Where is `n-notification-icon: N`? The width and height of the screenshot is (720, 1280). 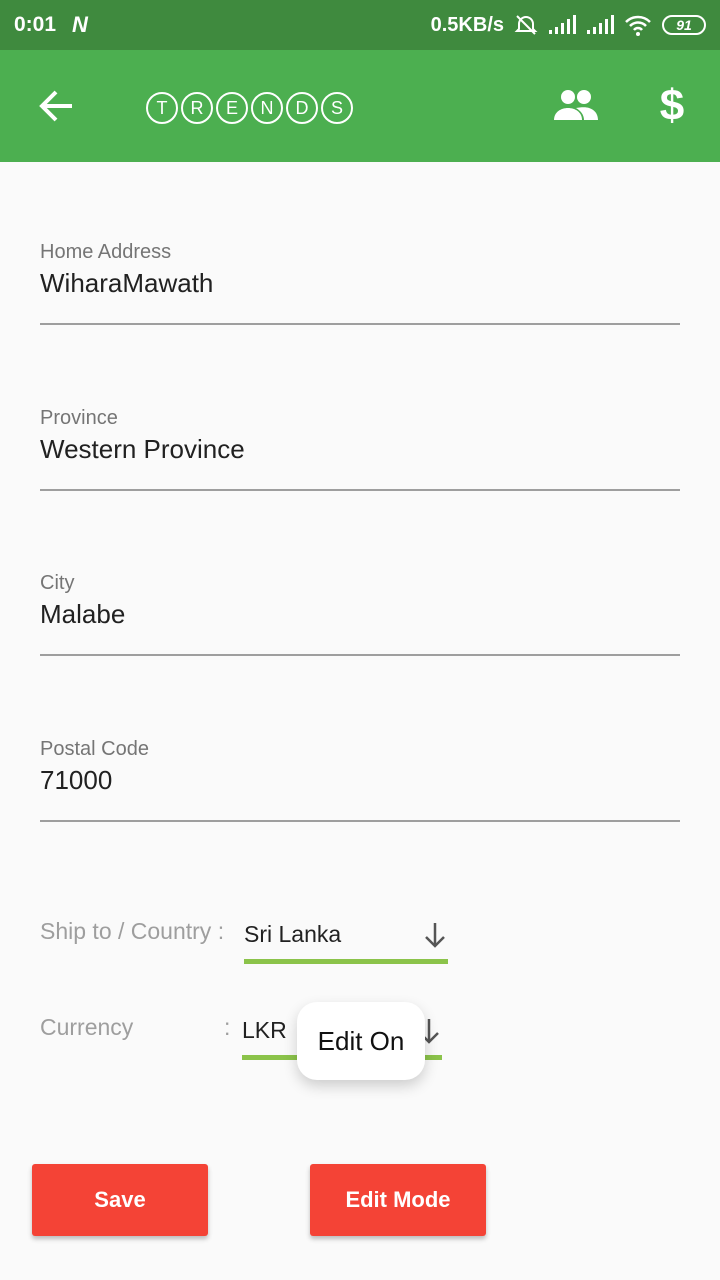
n-notification-icon: N is located at coordinates (80, 24).